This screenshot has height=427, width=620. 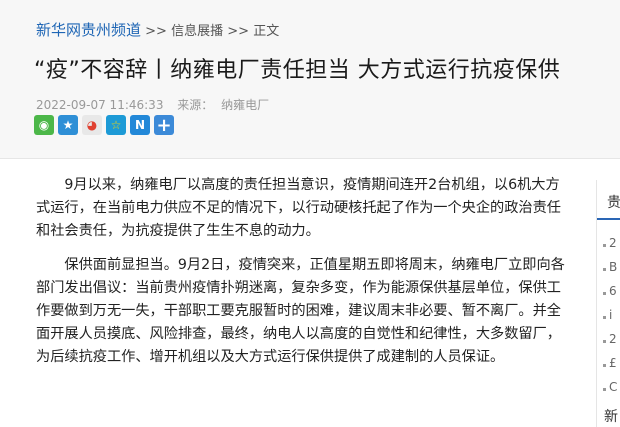 What do you see at coordinates (92, 125) in the screenshot?
I see `weibo-icon: ◕` at bounding box center [92, 125].